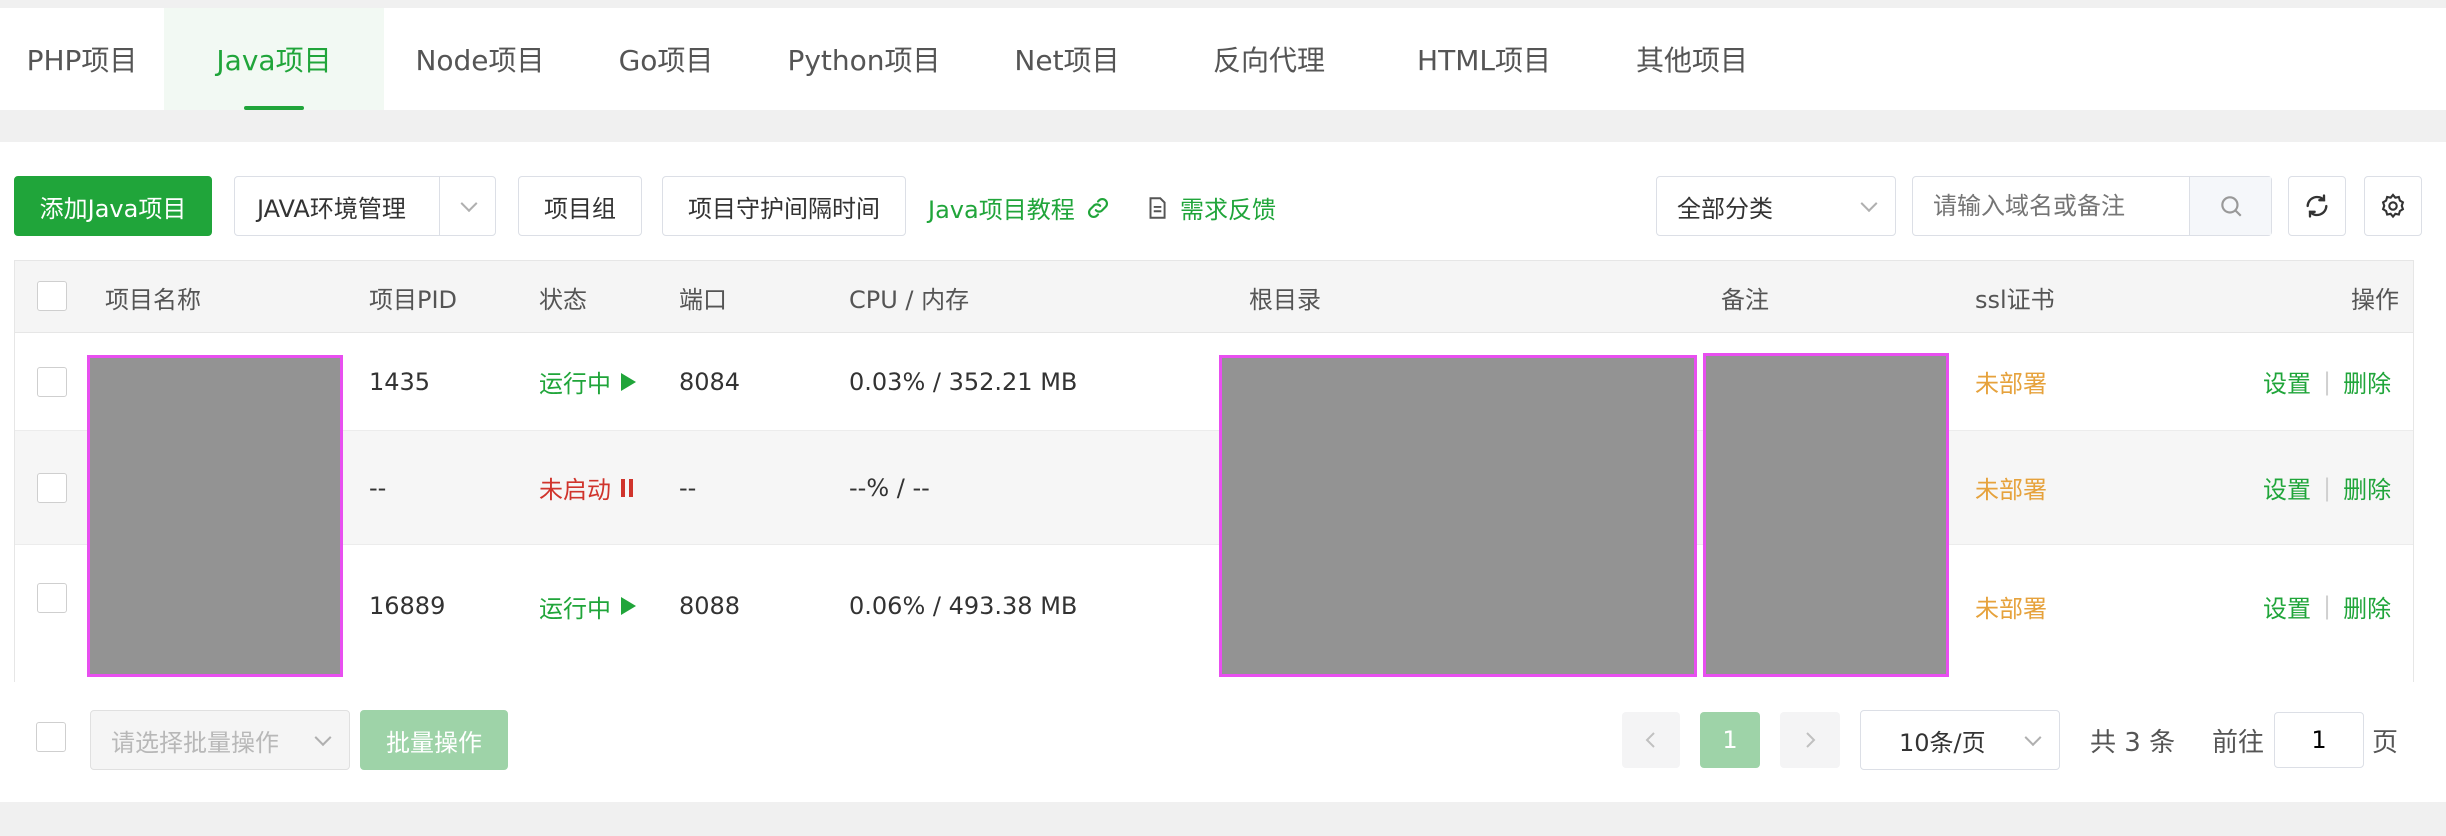 The width and height of the screenshot is (2446, 836). What do you see at coordinates (1725, 208) in the screenshot?
I see `category-value: 全部分类` at bounding box center [1725, 208].